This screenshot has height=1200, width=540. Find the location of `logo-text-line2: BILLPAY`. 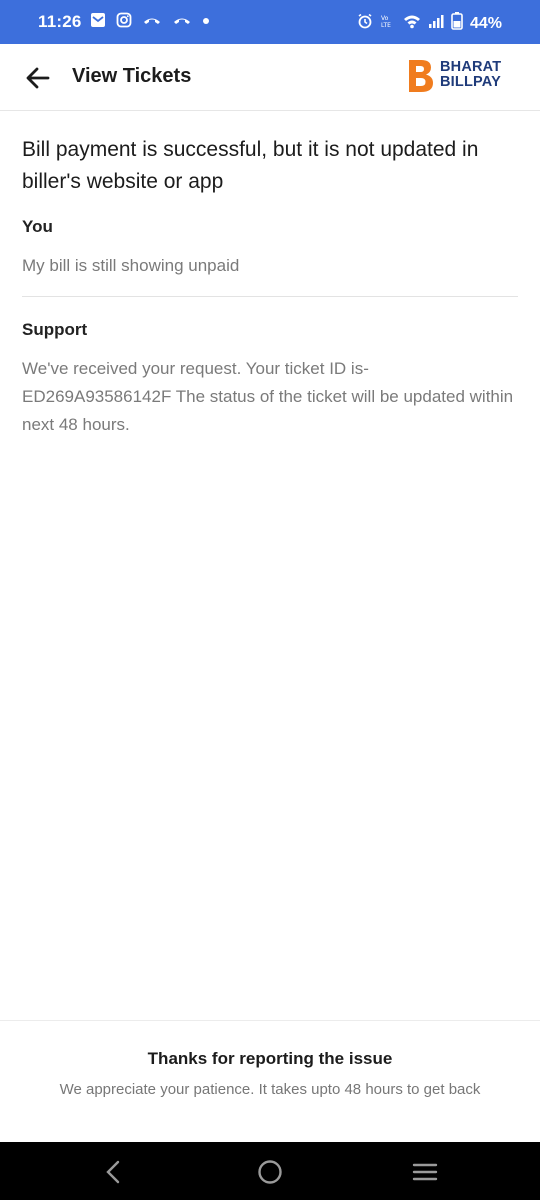

logo-text-line2: BILLPAY is located at coordinates (471, 82).